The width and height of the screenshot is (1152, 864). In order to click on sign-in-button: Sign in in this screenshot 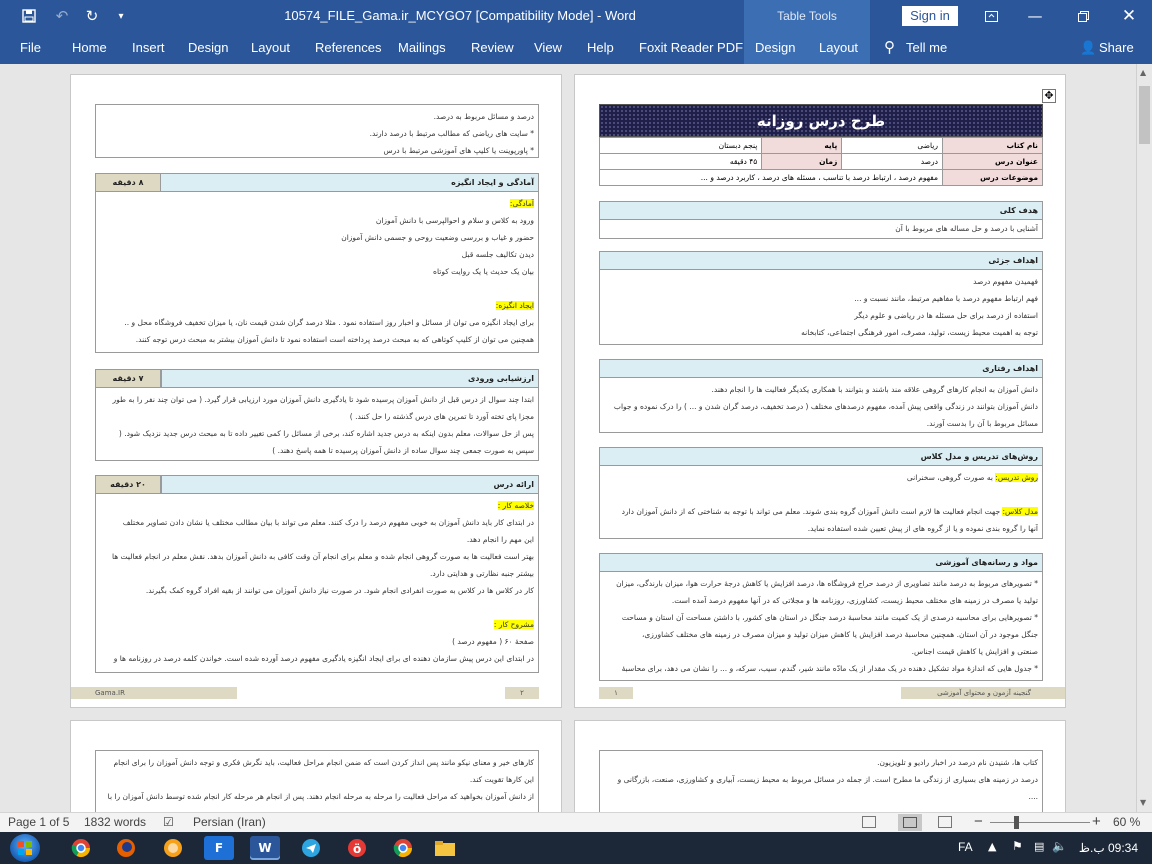, I will do `click(930, 16)`.